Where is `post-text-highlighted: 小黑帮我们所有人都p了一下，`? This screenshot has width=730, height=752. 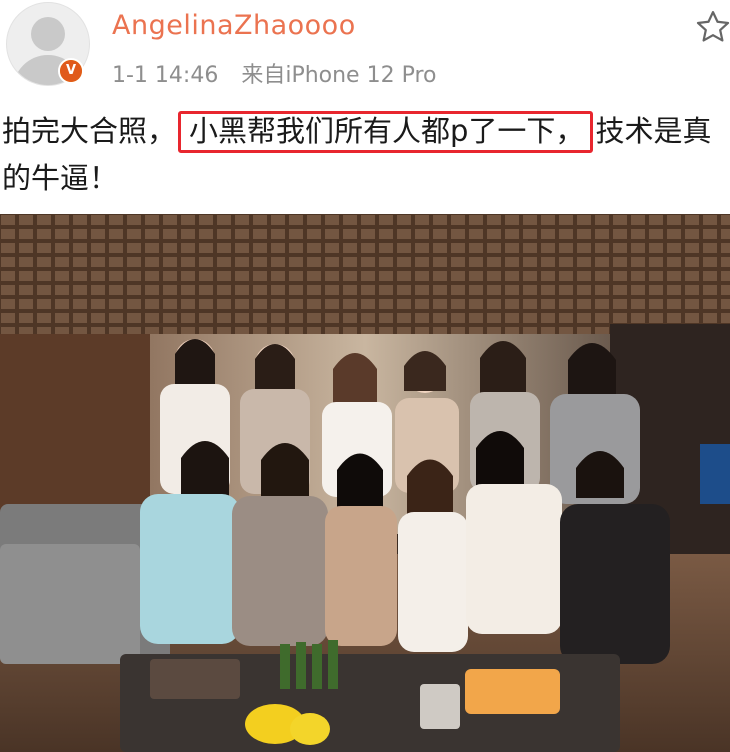 post-text-highlighted: 小黑帮我们所有人都p了一下， is located at coordinates (386, 132).